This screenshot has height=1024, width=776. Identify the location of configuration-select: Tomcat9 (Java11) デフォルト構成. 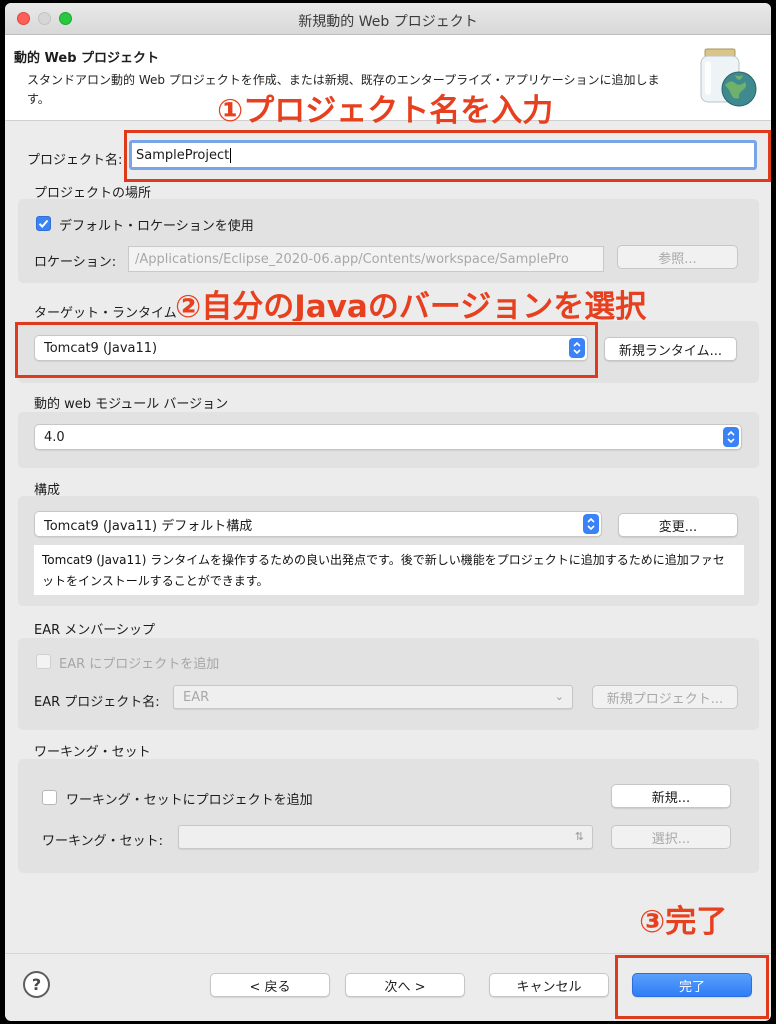
(318, 524).